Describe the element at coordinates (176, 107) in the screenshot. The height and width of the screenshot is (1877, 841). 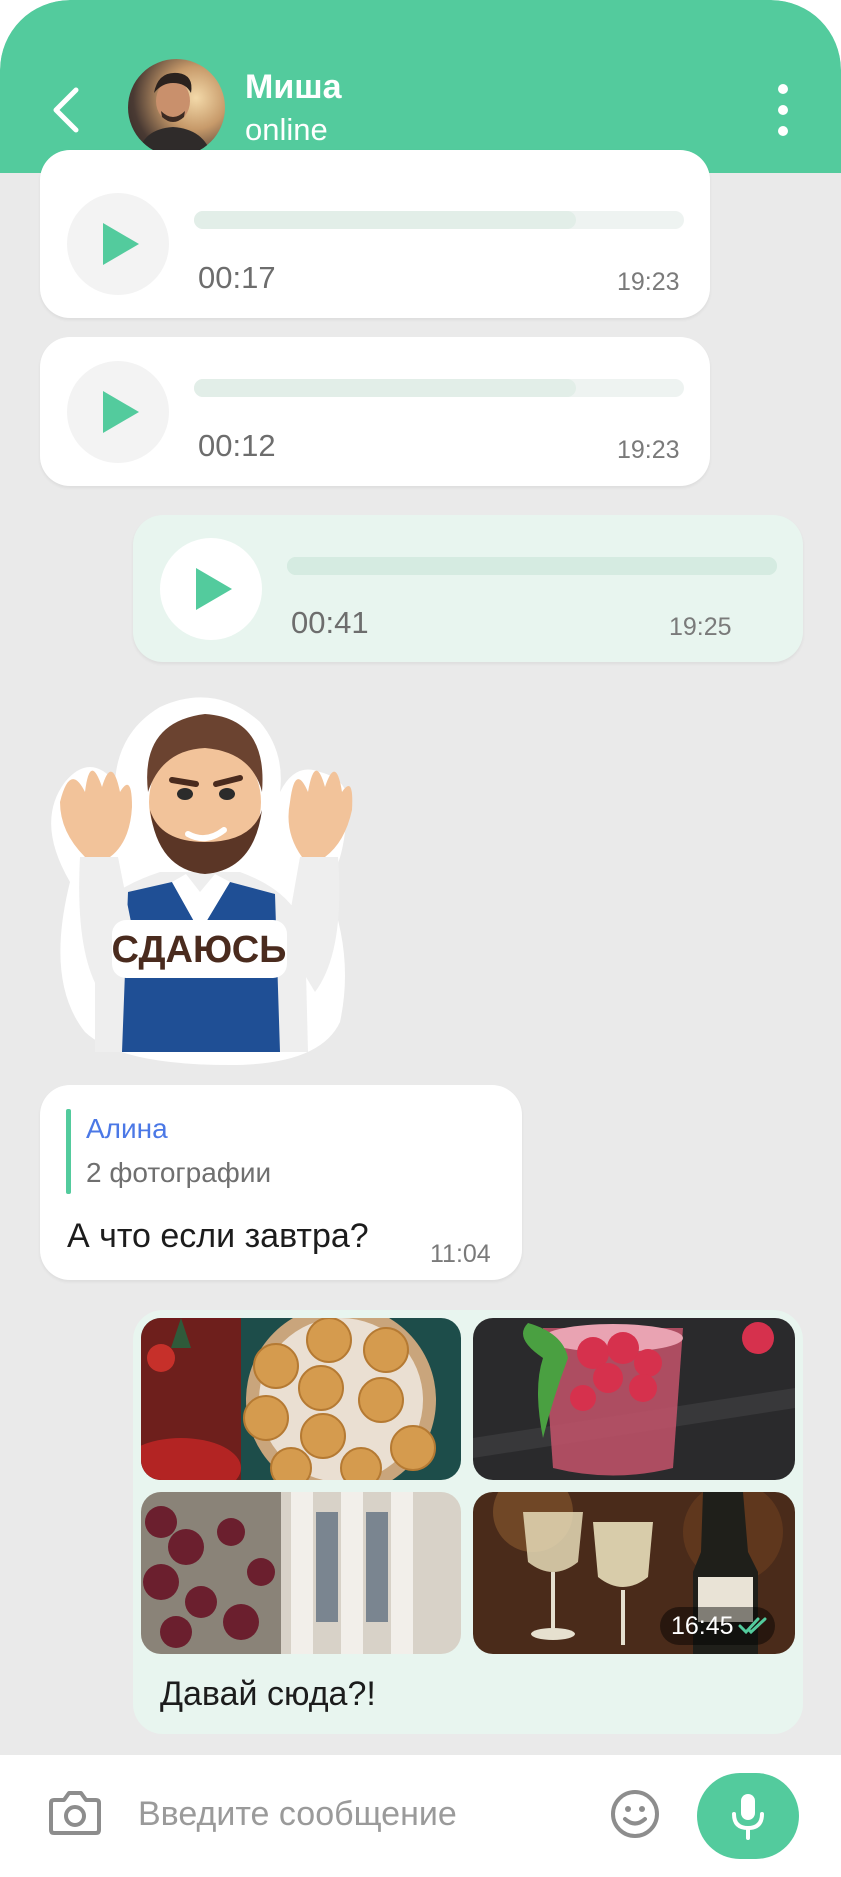
I see `contact-avatar` at that location.